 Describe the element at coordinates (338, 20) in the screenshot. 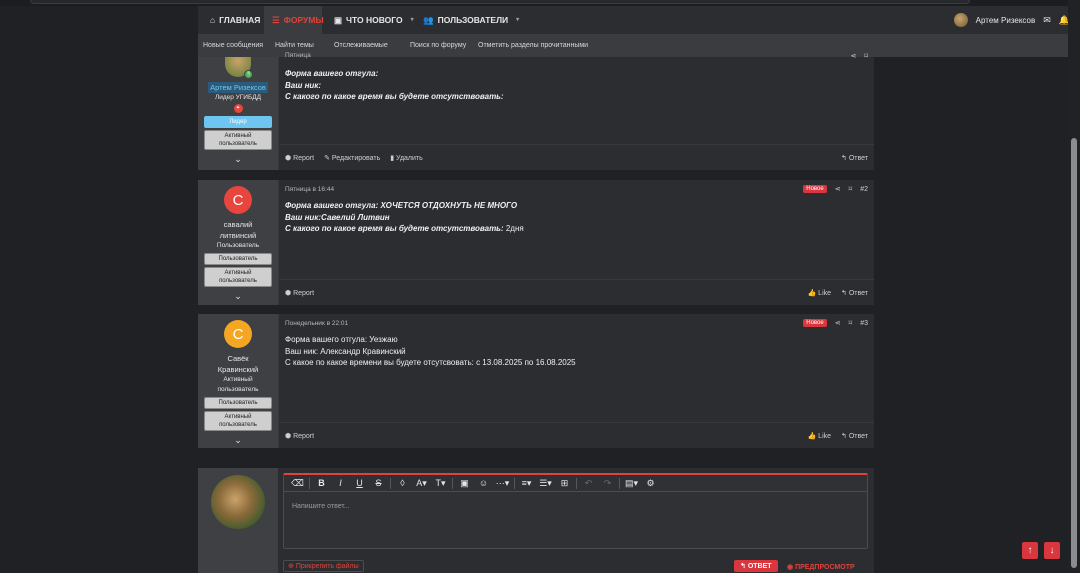

I see `news-icon: ▣` at that location.